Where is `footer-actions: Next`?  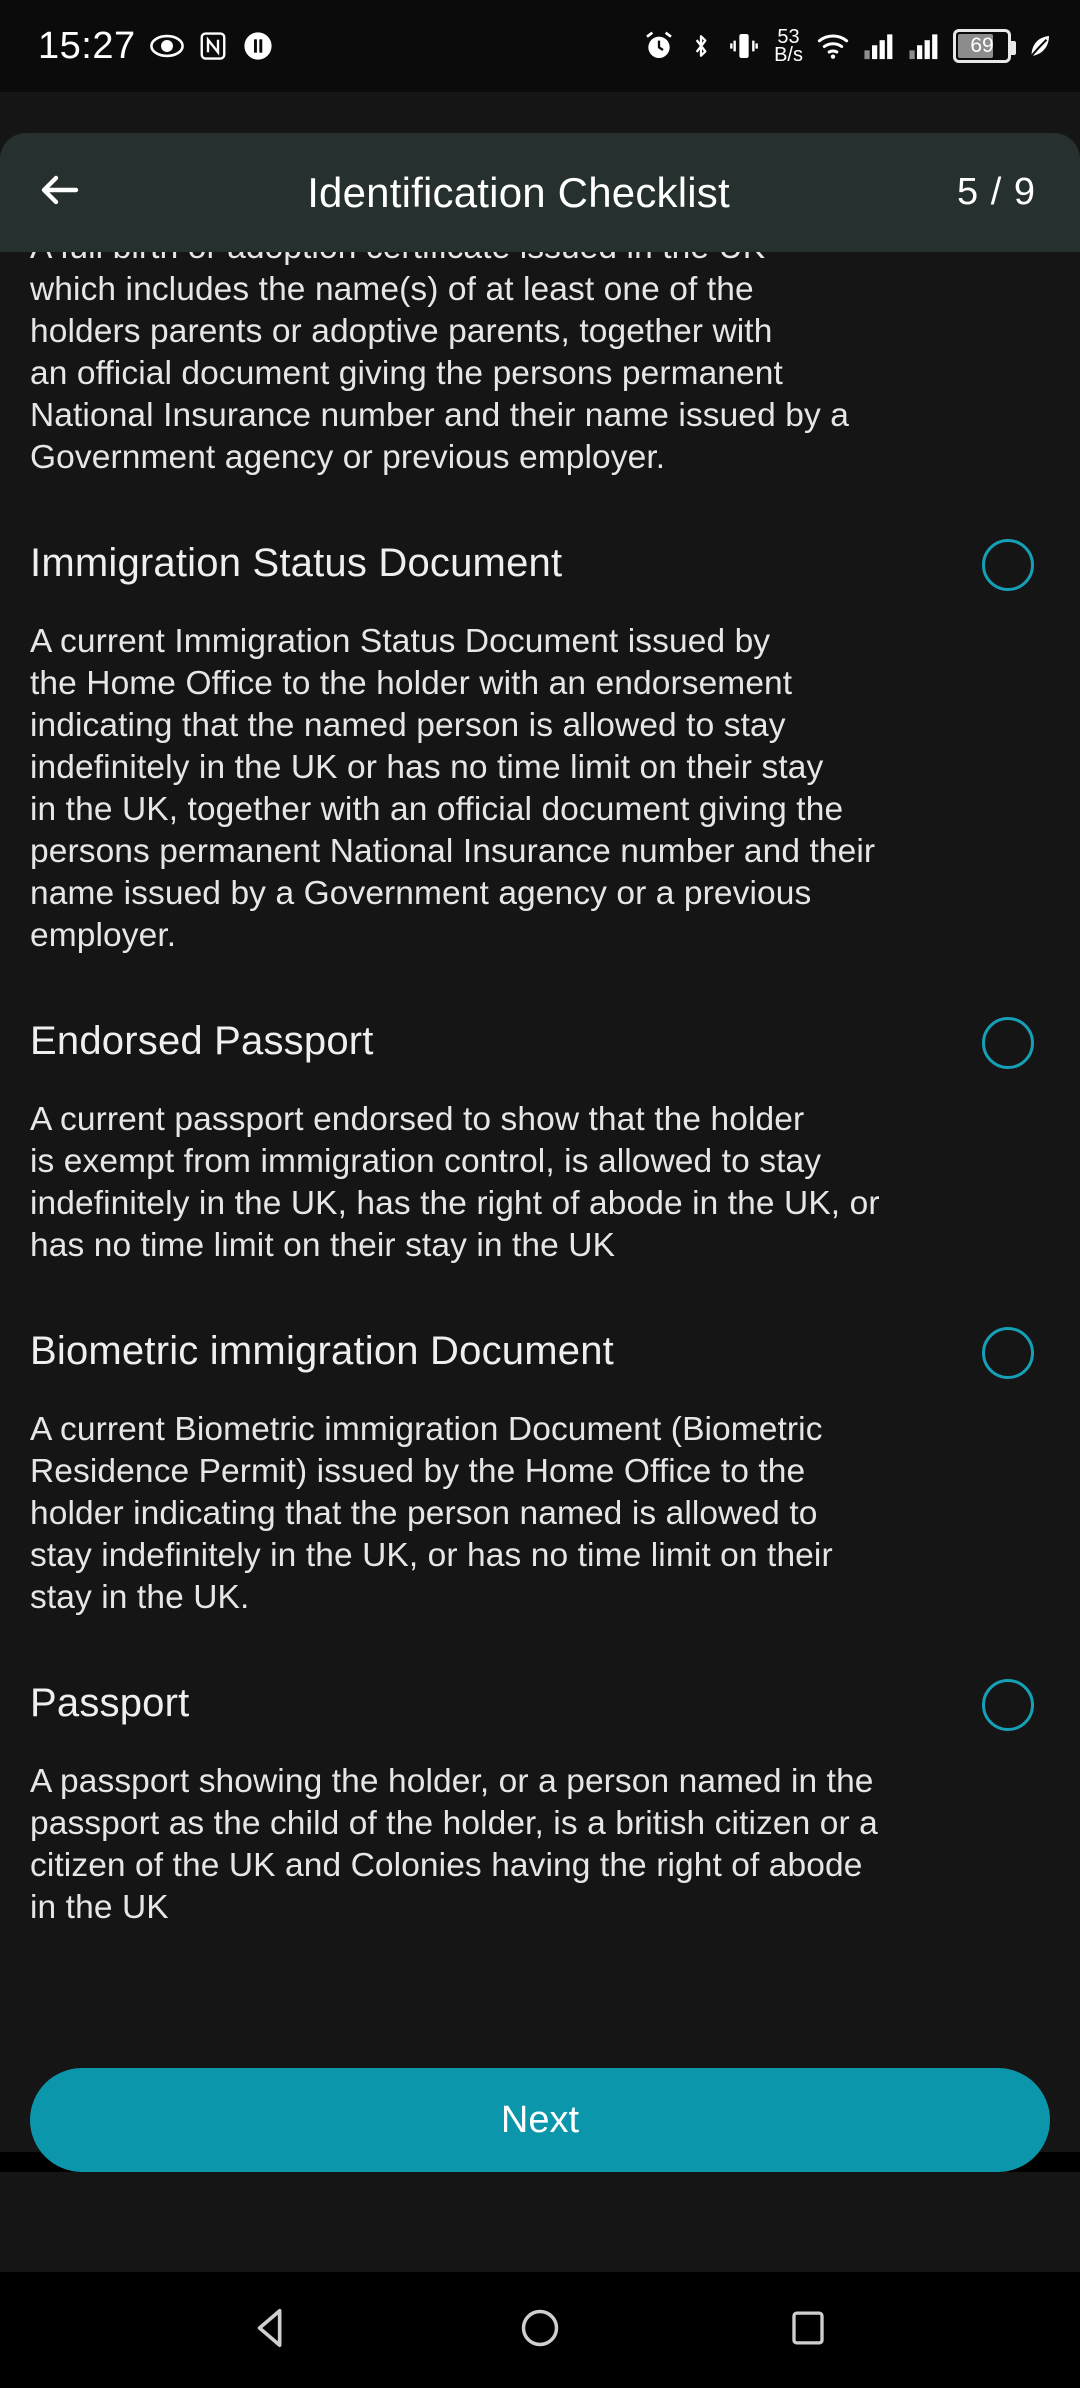
footer-actions: Next is located at coordinates (540, 2120).